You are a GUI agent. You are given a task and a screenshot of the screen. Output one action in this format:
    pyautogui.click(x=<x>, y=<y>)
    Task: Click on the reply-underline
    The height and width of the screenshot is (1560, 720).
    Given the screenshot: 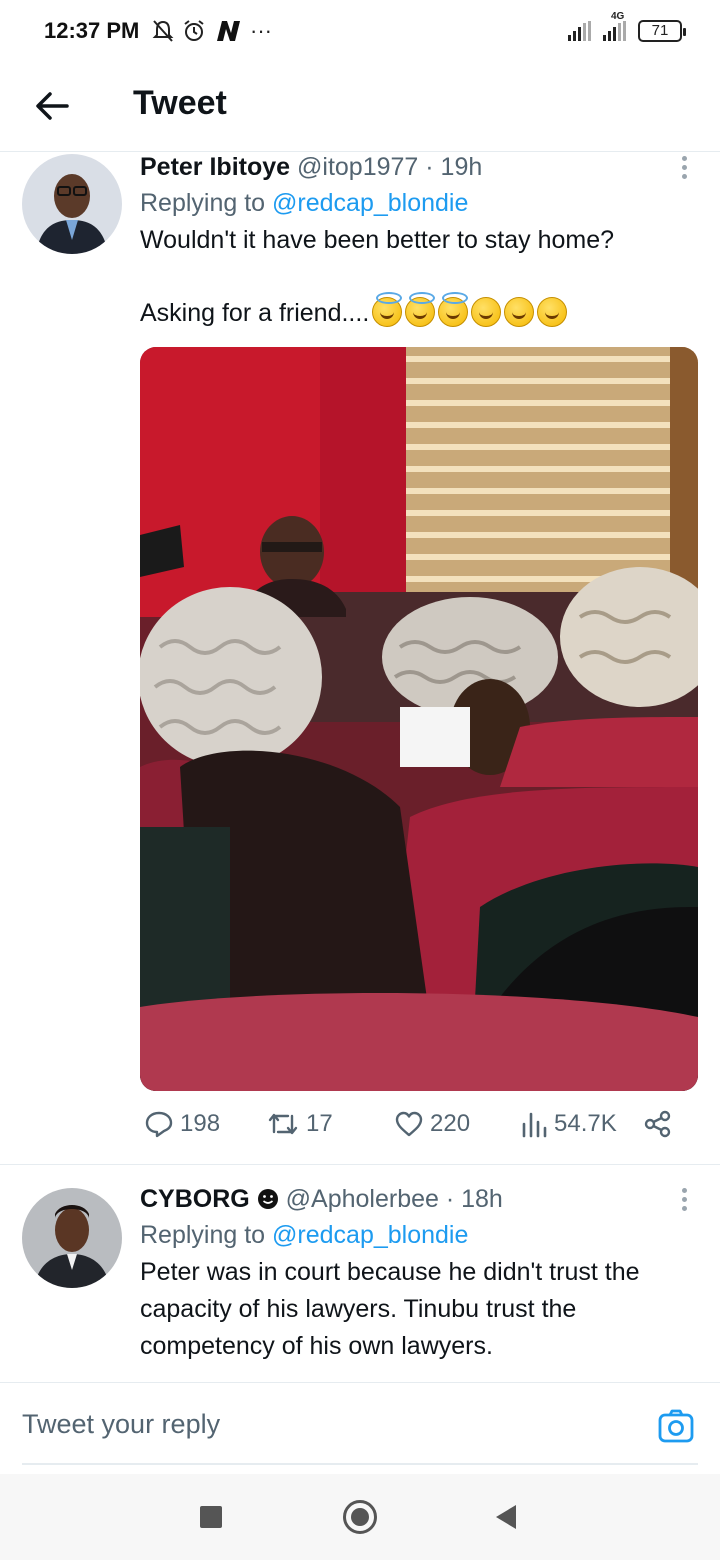 What is the action you would take?
    pyautogui.click(x=360, y=1464)
    